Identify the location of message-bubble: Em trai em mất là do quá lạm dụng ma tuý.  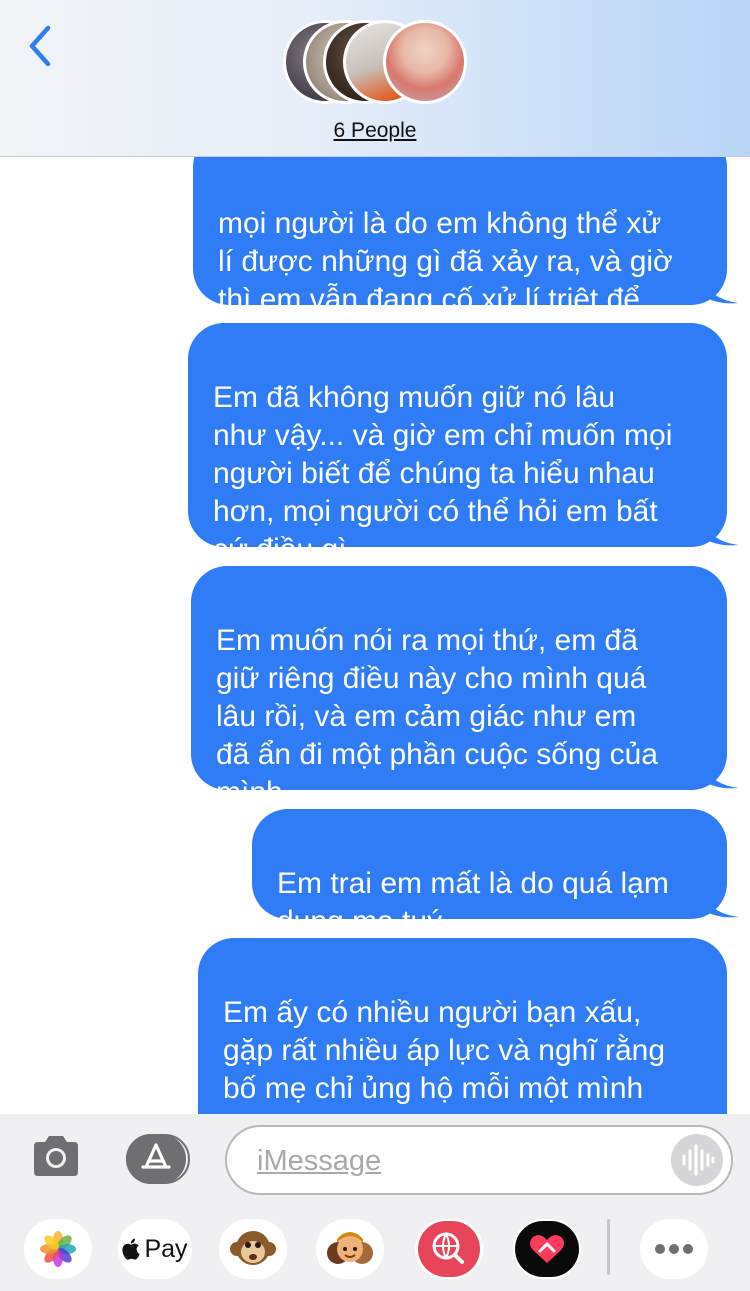
(495, 873).